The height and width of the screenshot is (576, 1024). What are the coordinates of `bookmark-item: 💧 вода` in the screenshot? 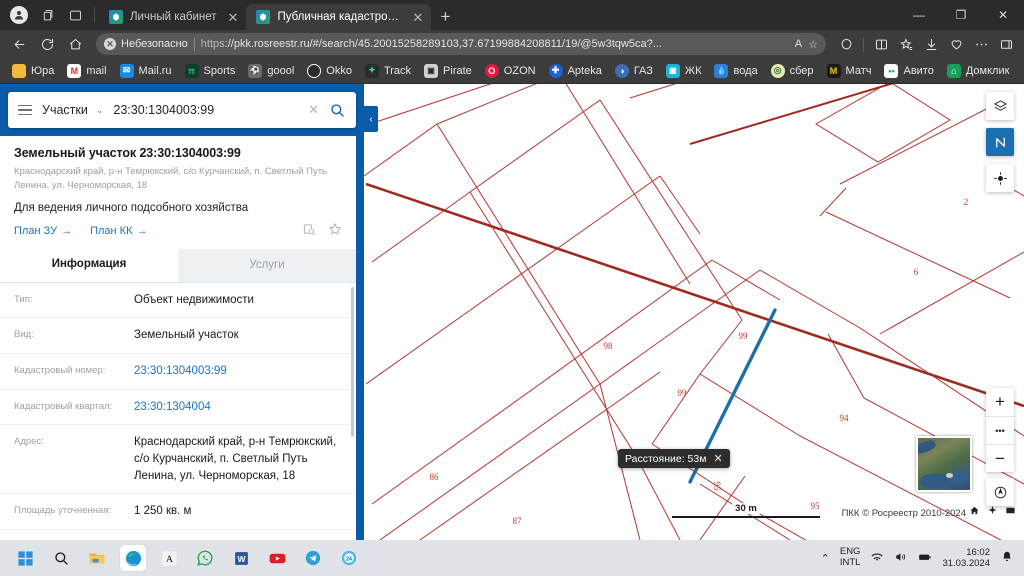 It's located at (735, 71).